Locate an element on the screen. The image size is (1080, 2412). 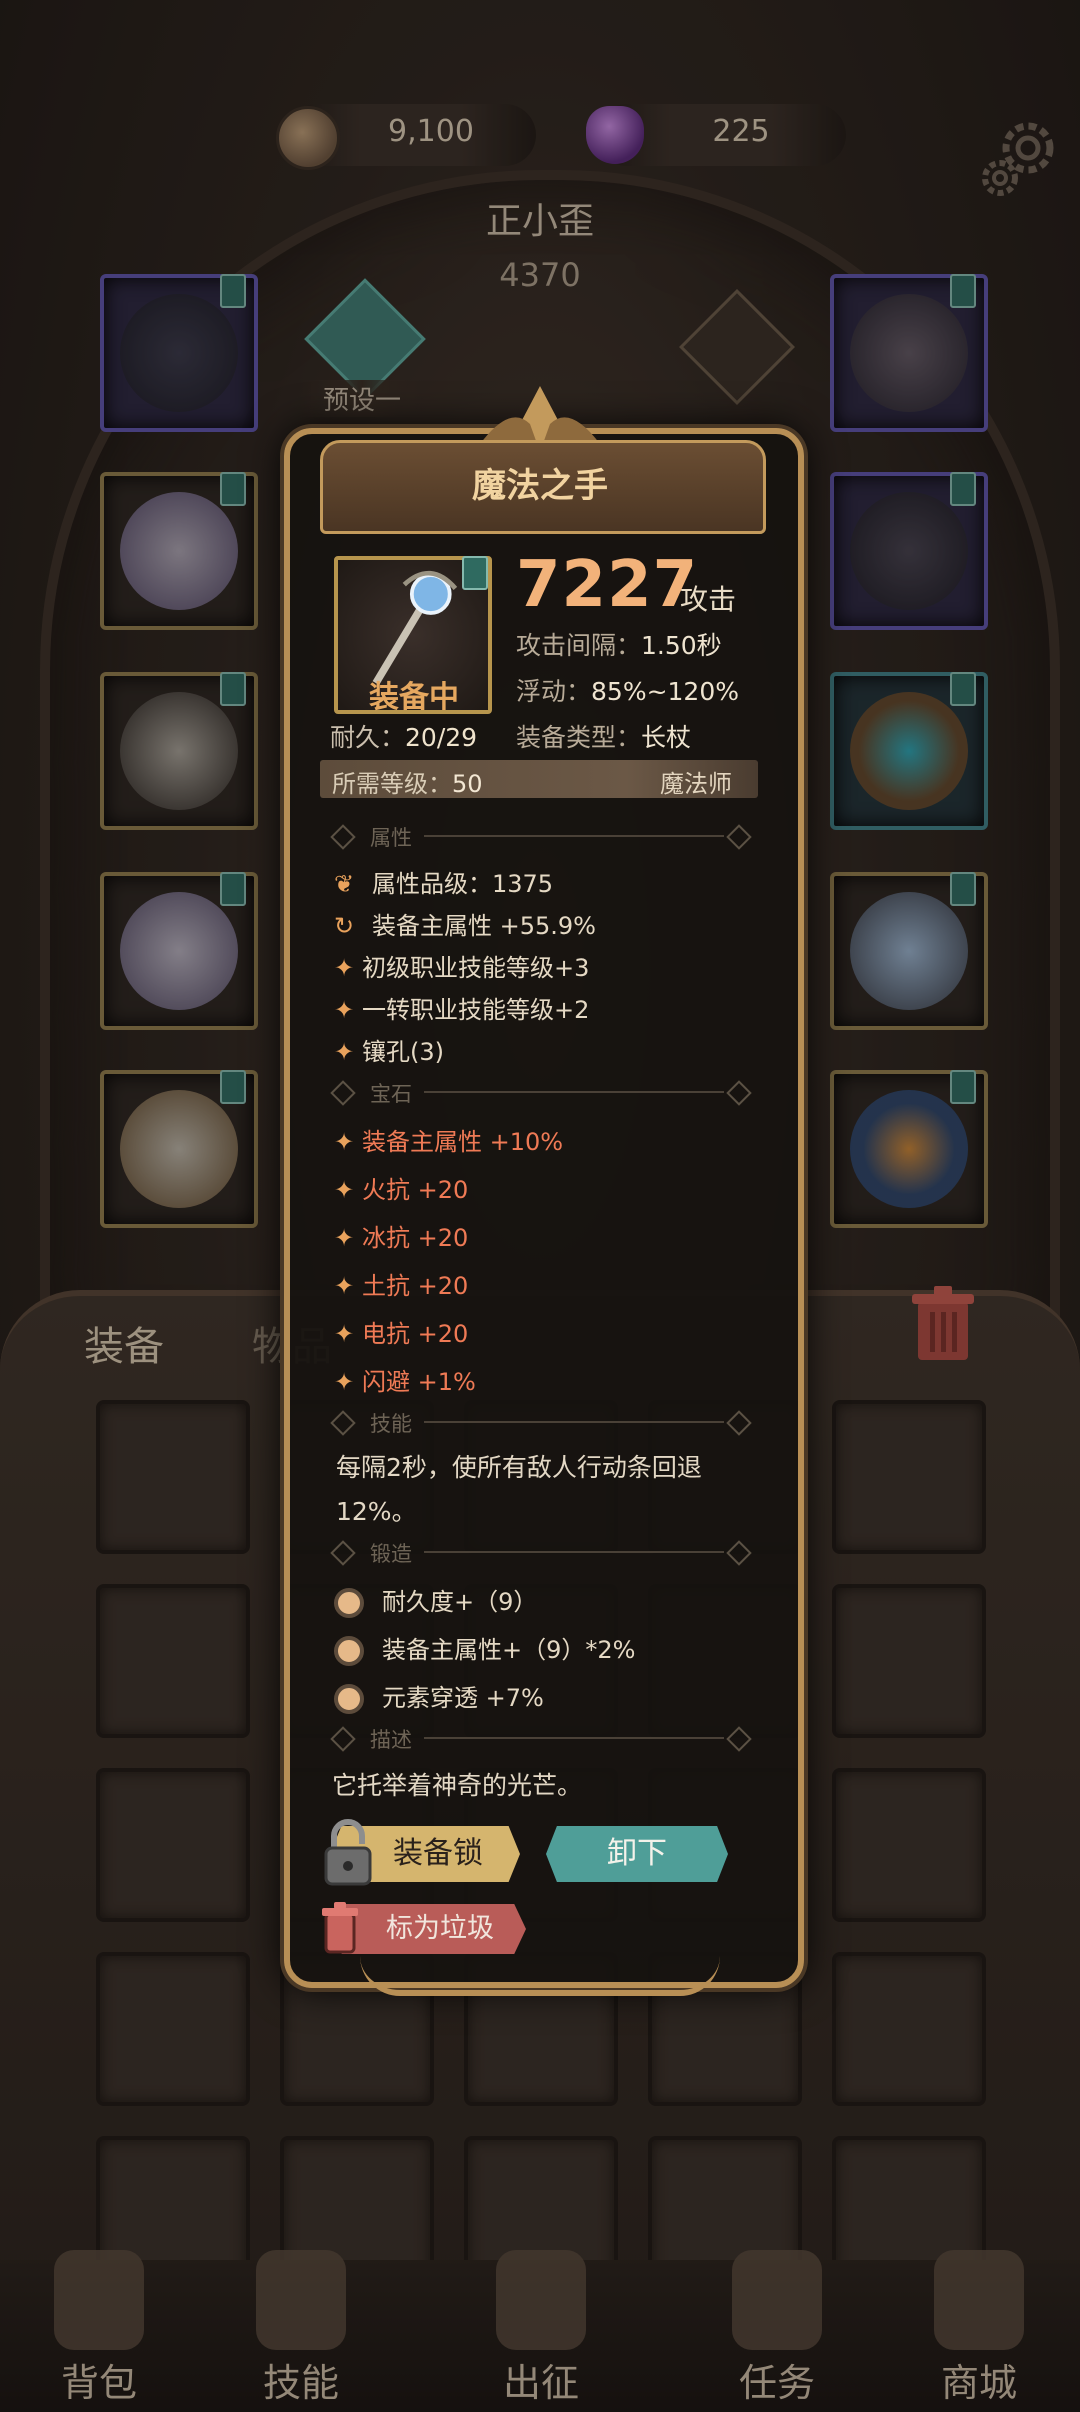
durability: 耐久：20/29 is located at coordinates (403, 736).